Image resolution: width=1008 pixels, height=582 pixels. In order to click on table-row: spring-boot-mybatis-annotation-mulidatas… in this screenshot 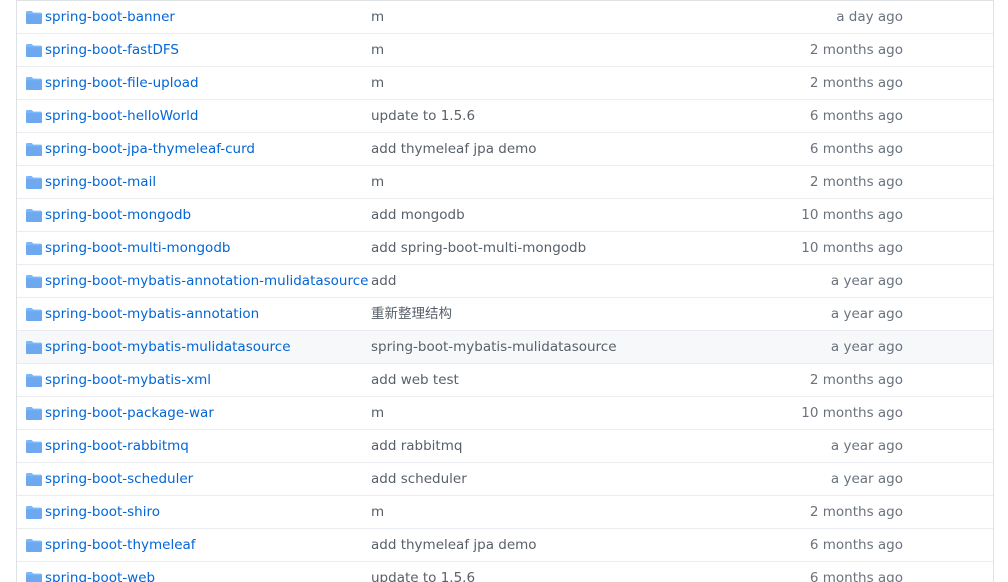, I will do `click(505, 280)`.